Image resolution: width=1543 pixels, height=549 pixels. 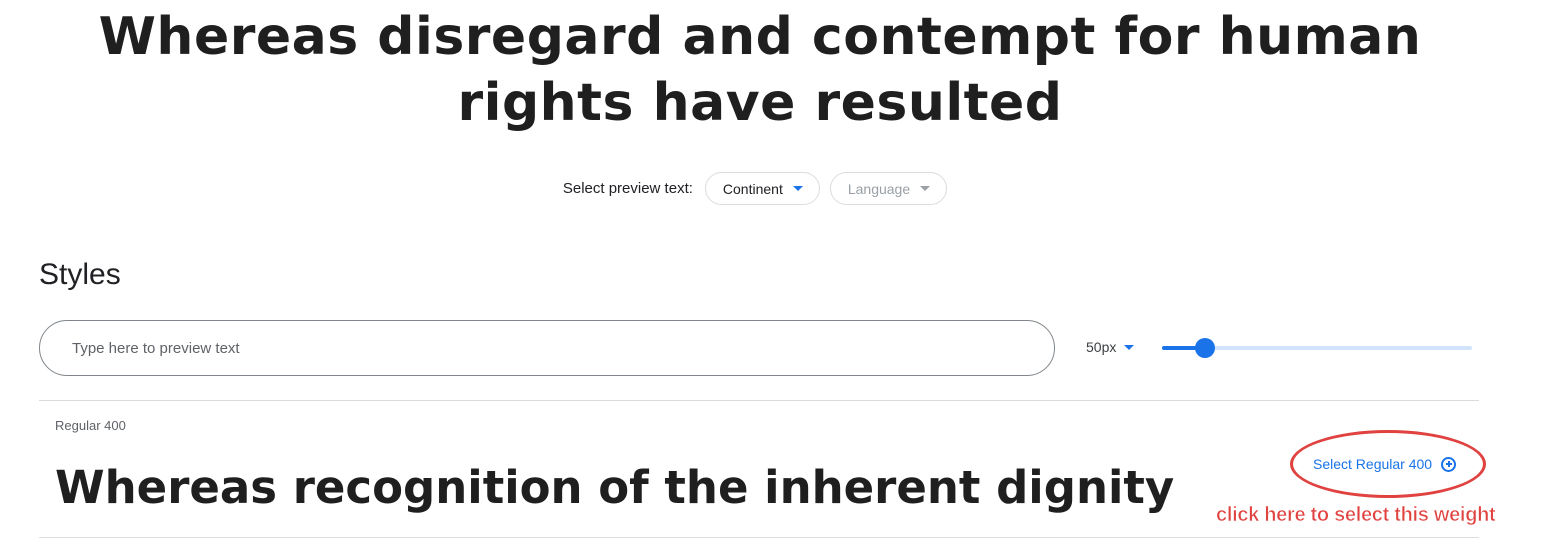 What do you see at coordinates (547, 348) in the screenshot?
I see `preview-text-input` at bounding box center [547, 348].